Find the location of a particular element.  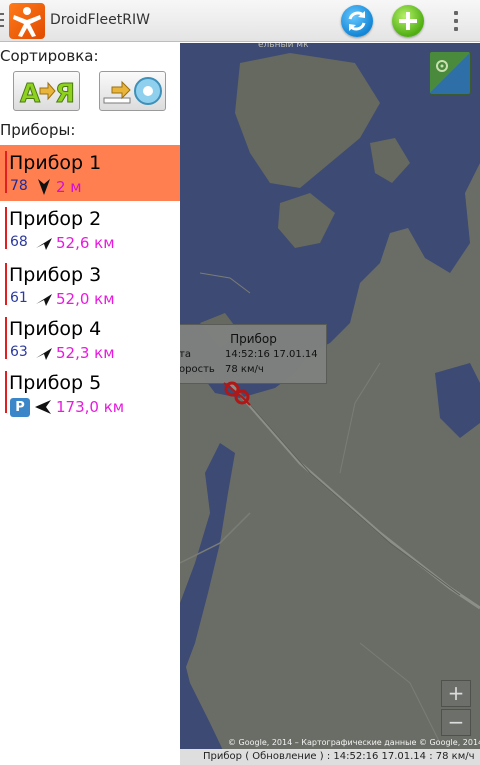

device-name: Прибор 1 is located at coordinates (55, 163).